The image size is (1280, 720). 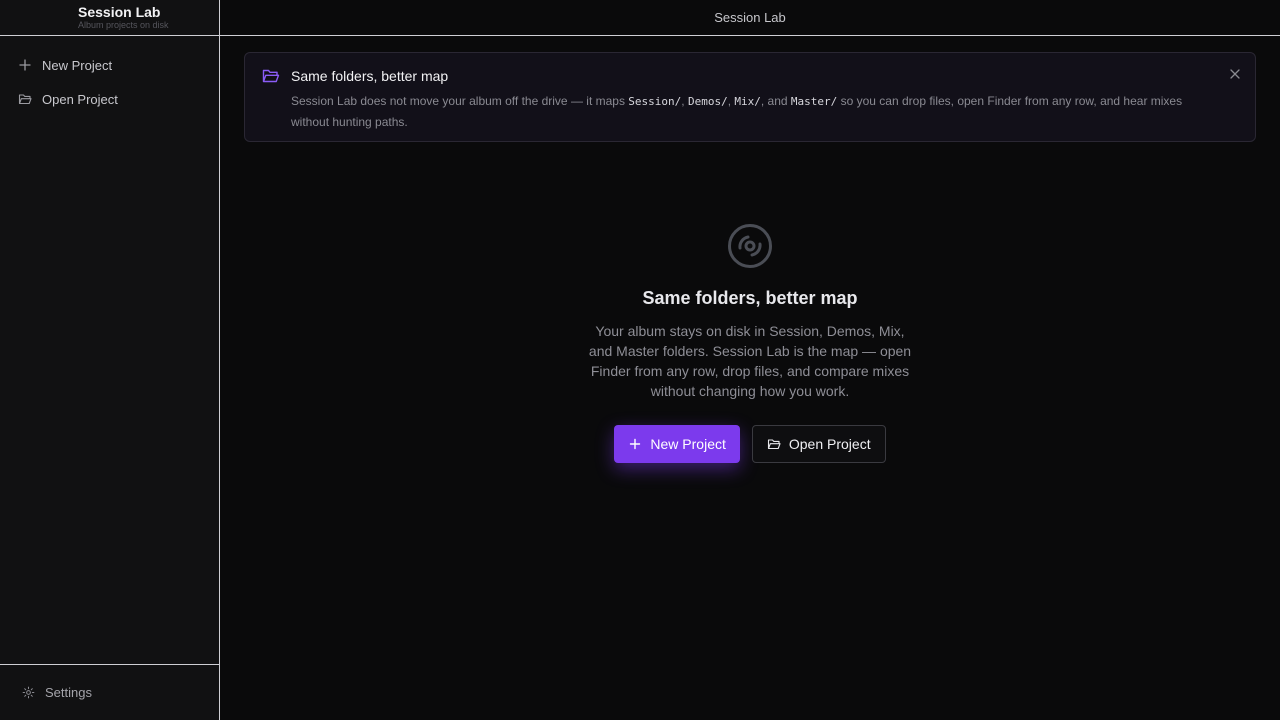 I want to click on brand-subtitle: Album projects on disk, so click(x=123, y=25).